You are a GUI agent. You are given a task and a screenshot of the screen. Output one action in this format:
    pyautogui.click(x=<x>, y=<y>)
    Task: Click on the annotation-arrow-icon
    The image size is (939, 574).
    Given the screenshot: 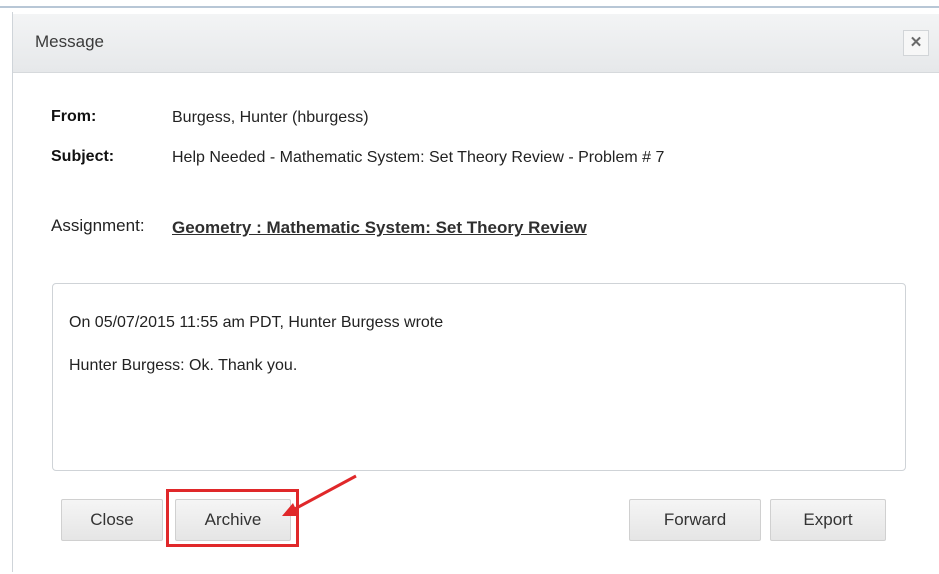 What is the action you would take?
    pyautogui.click(x=319, y=495)
    